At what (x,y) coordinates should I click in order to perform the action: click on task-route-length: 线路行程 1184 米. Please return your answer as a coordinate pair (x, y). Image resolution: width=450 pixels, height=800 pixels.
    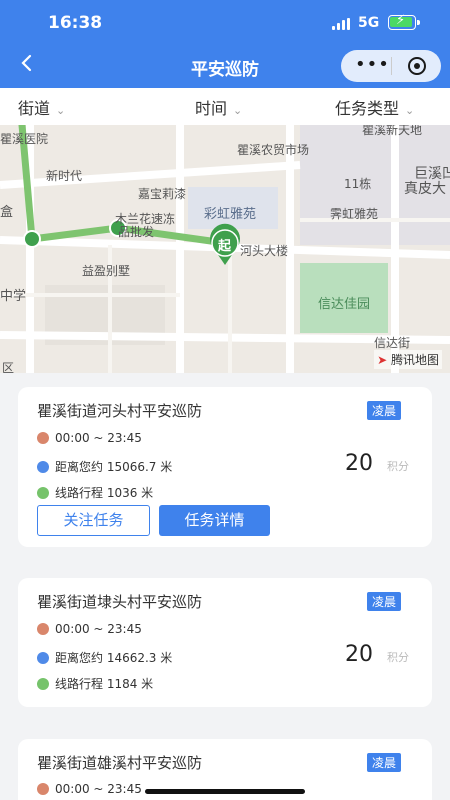
    Looking at the image, I should click on (104, 684).